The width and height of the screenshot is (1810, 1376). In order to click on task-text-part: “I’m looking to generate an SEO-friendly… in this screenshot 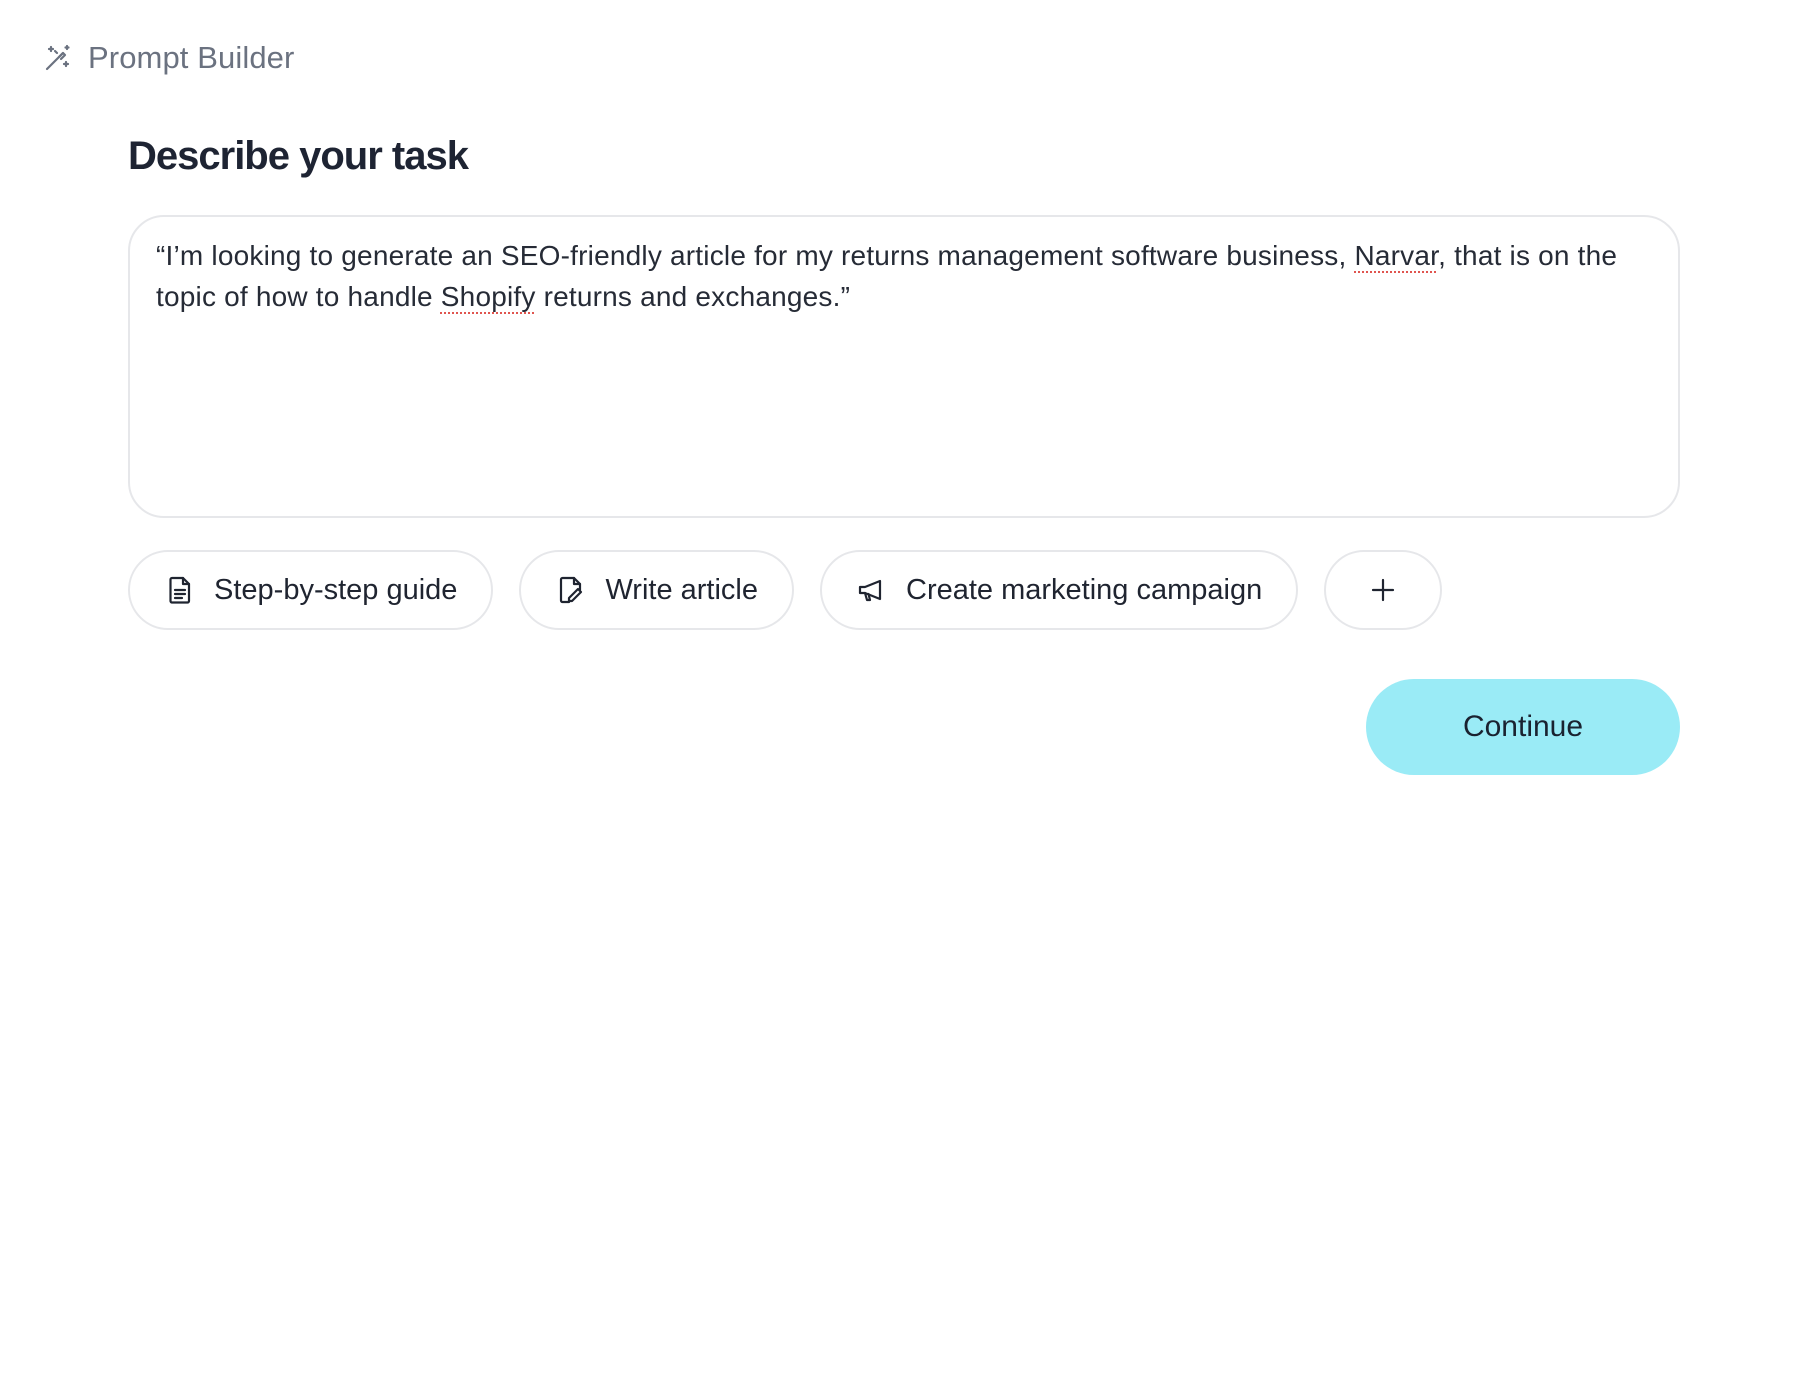, I will do `click(755, 255)`.